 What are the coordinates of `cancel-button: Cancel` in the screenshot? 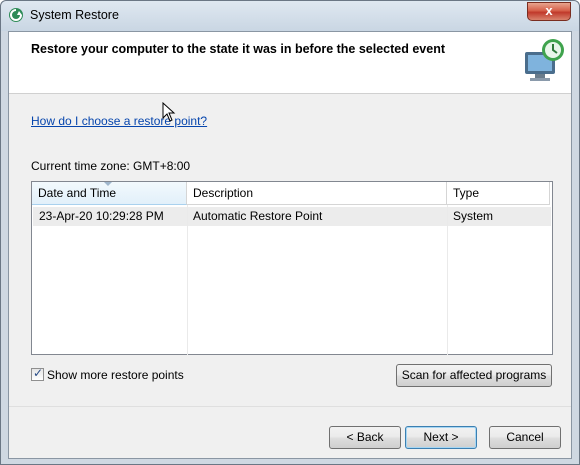 It's located at (525, 437).